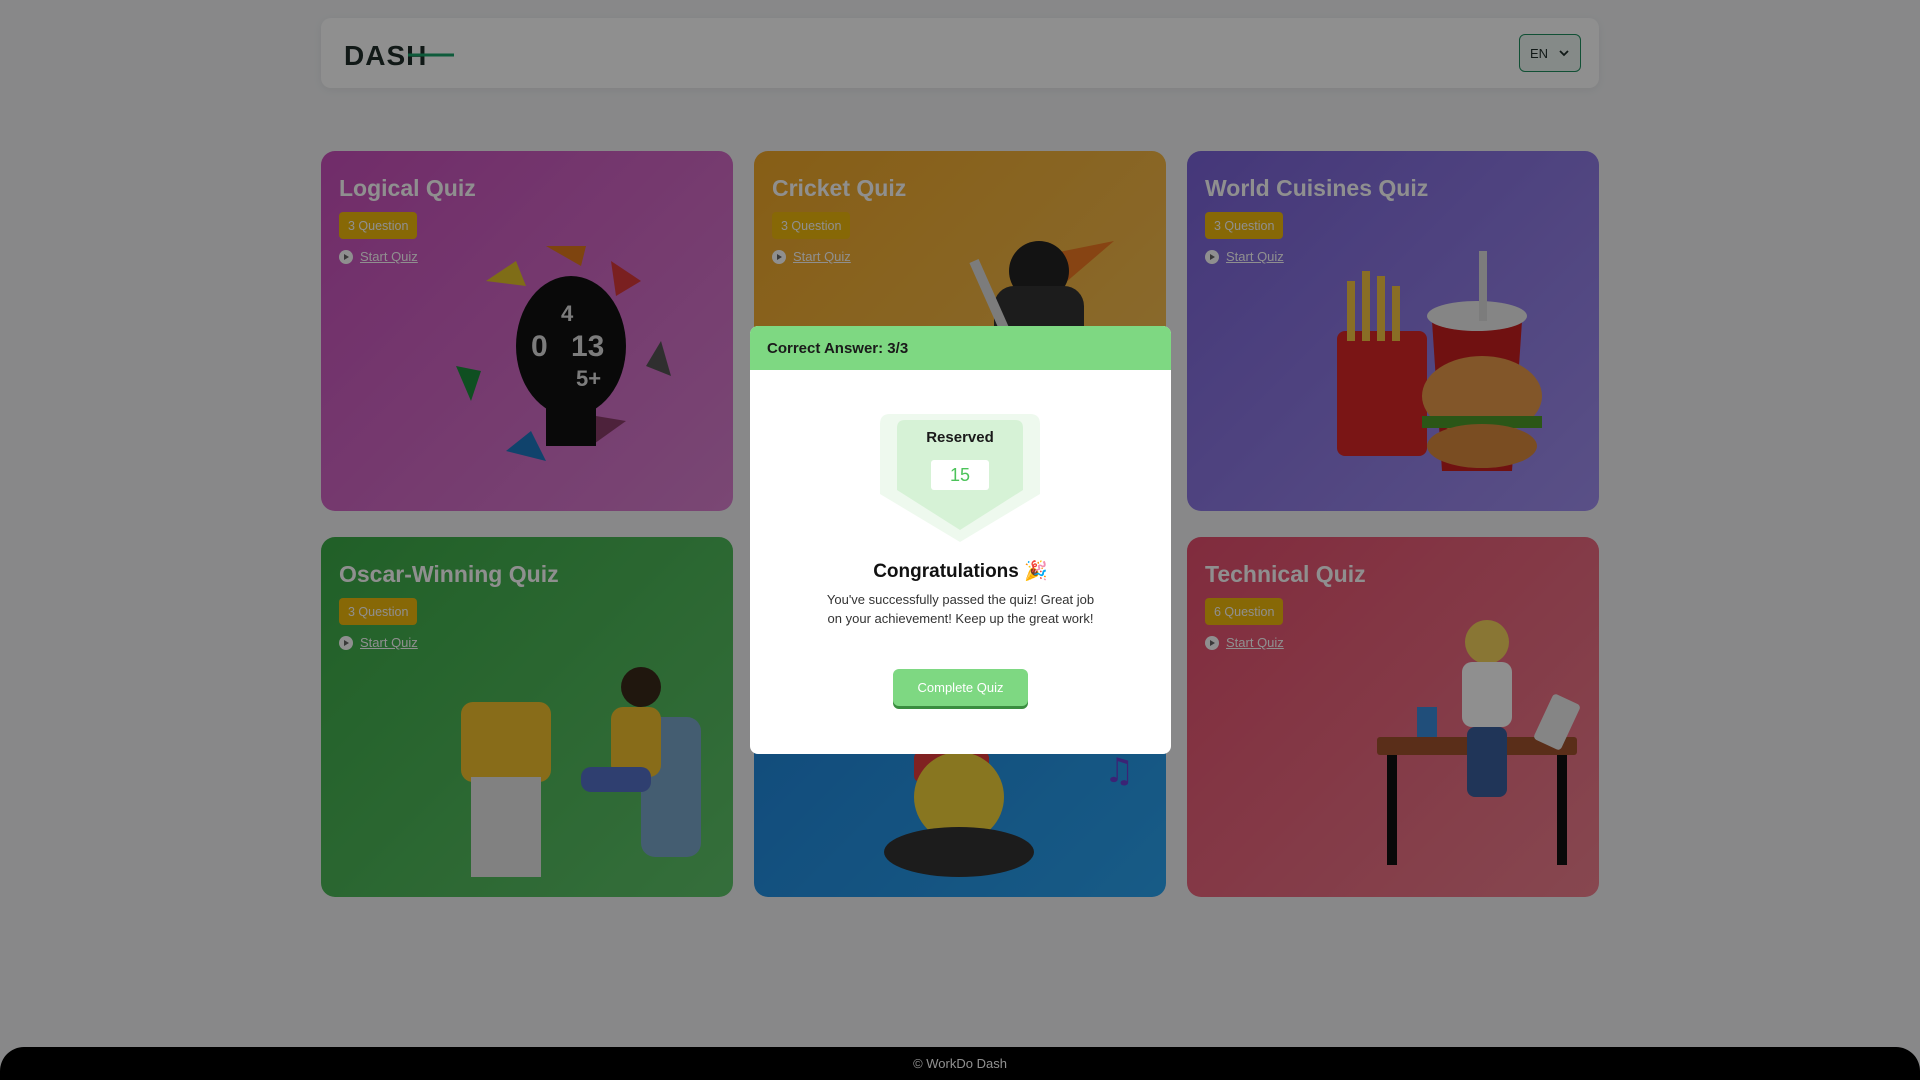 The height and width of the screenshot is (1080, 1920). I want to click on score-value: 15, so click(960, 475).